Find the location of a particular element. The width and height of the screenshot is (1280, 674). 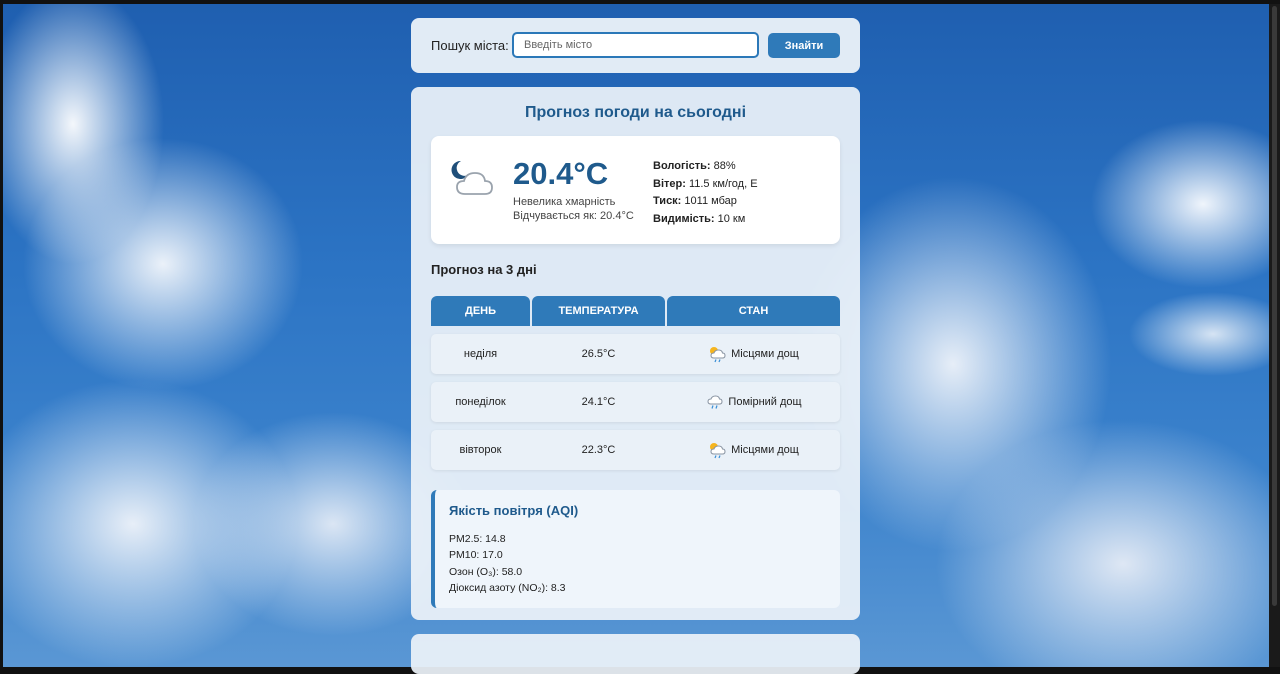

scrollbar-thumb is located at coordinates (1274, 306).